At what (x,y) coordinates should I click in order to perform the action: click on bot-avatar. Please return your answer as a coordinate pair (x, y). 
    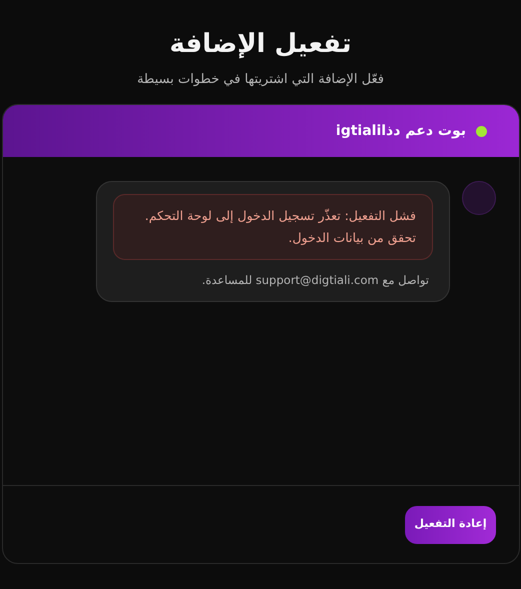
    Looking at the image, I should click on (479, 198).